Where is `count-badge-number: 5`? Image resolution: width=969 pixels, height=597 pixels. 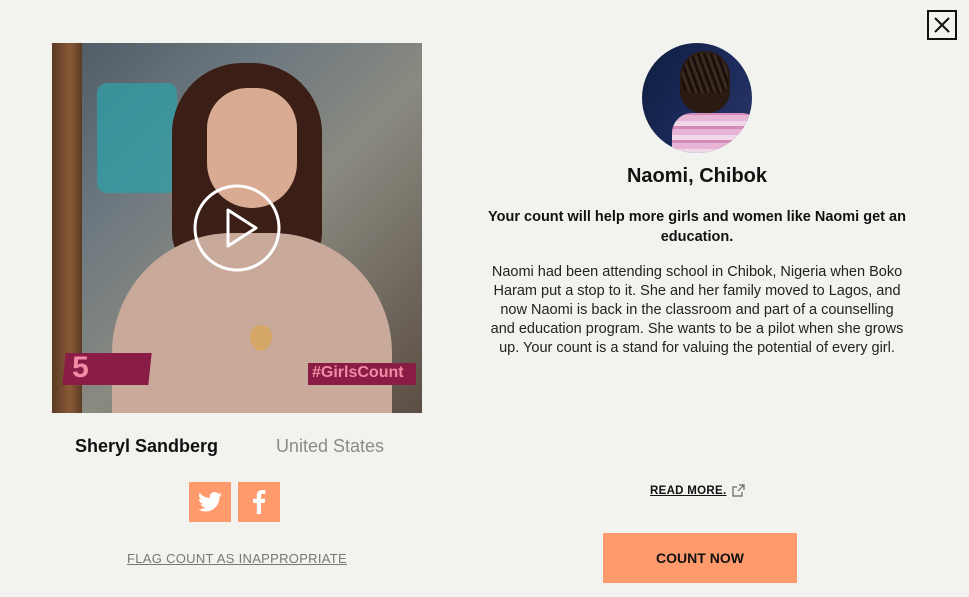
count-badge-number: 5 is located at coordinates (80, 367).